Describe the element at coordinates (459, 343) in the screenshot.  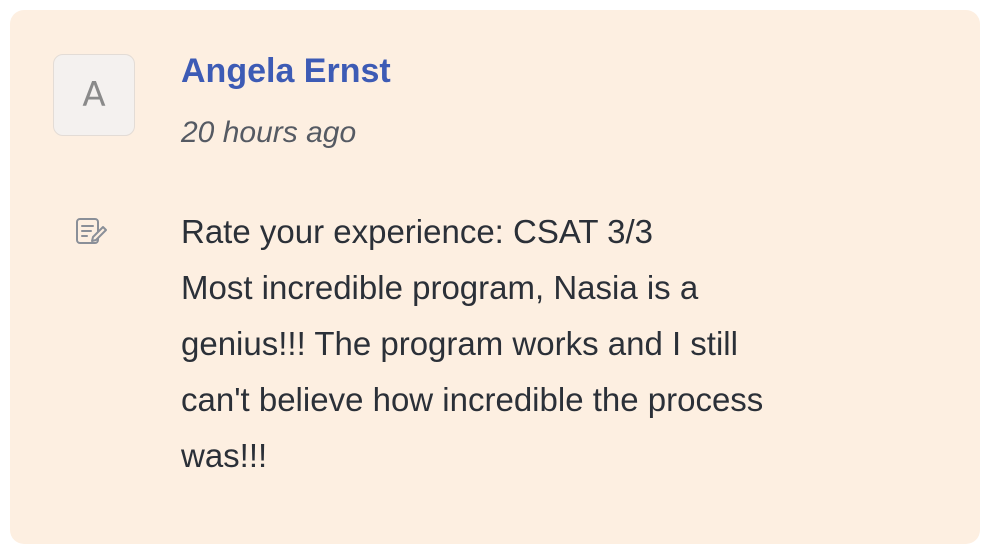
I see `comment-body-line: genius!!! The program works and I still` at that location.